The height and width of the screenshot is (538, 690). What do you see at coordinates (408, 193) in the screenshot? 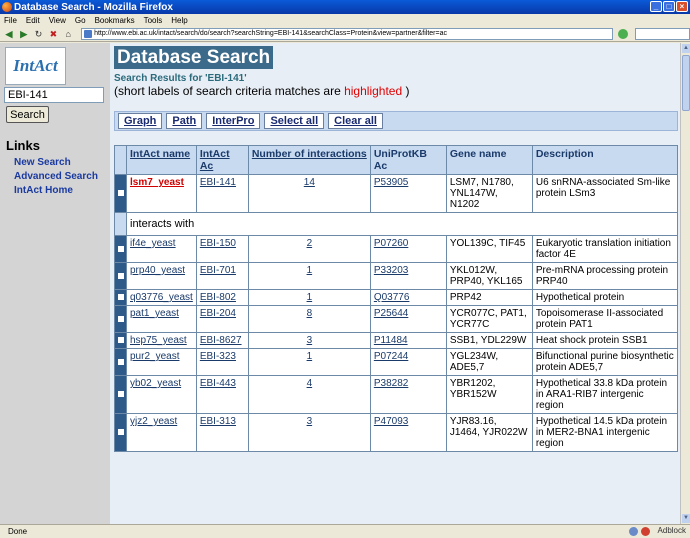
I see `cell-uniprot-ac: P53905` at bounding box center [408, 193].